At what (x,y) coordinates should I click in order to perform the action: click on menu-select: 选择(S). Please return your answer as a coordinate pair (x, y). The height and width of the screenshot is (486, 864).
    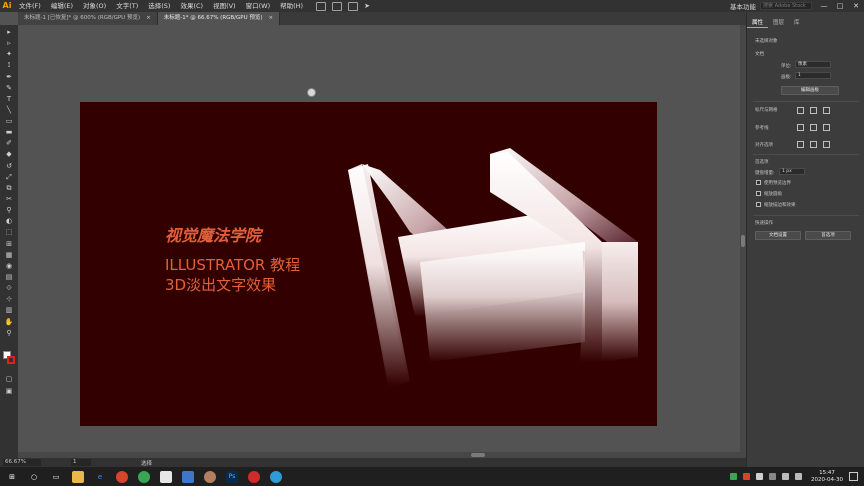
    Looking at the image, I should click on (159, 6).